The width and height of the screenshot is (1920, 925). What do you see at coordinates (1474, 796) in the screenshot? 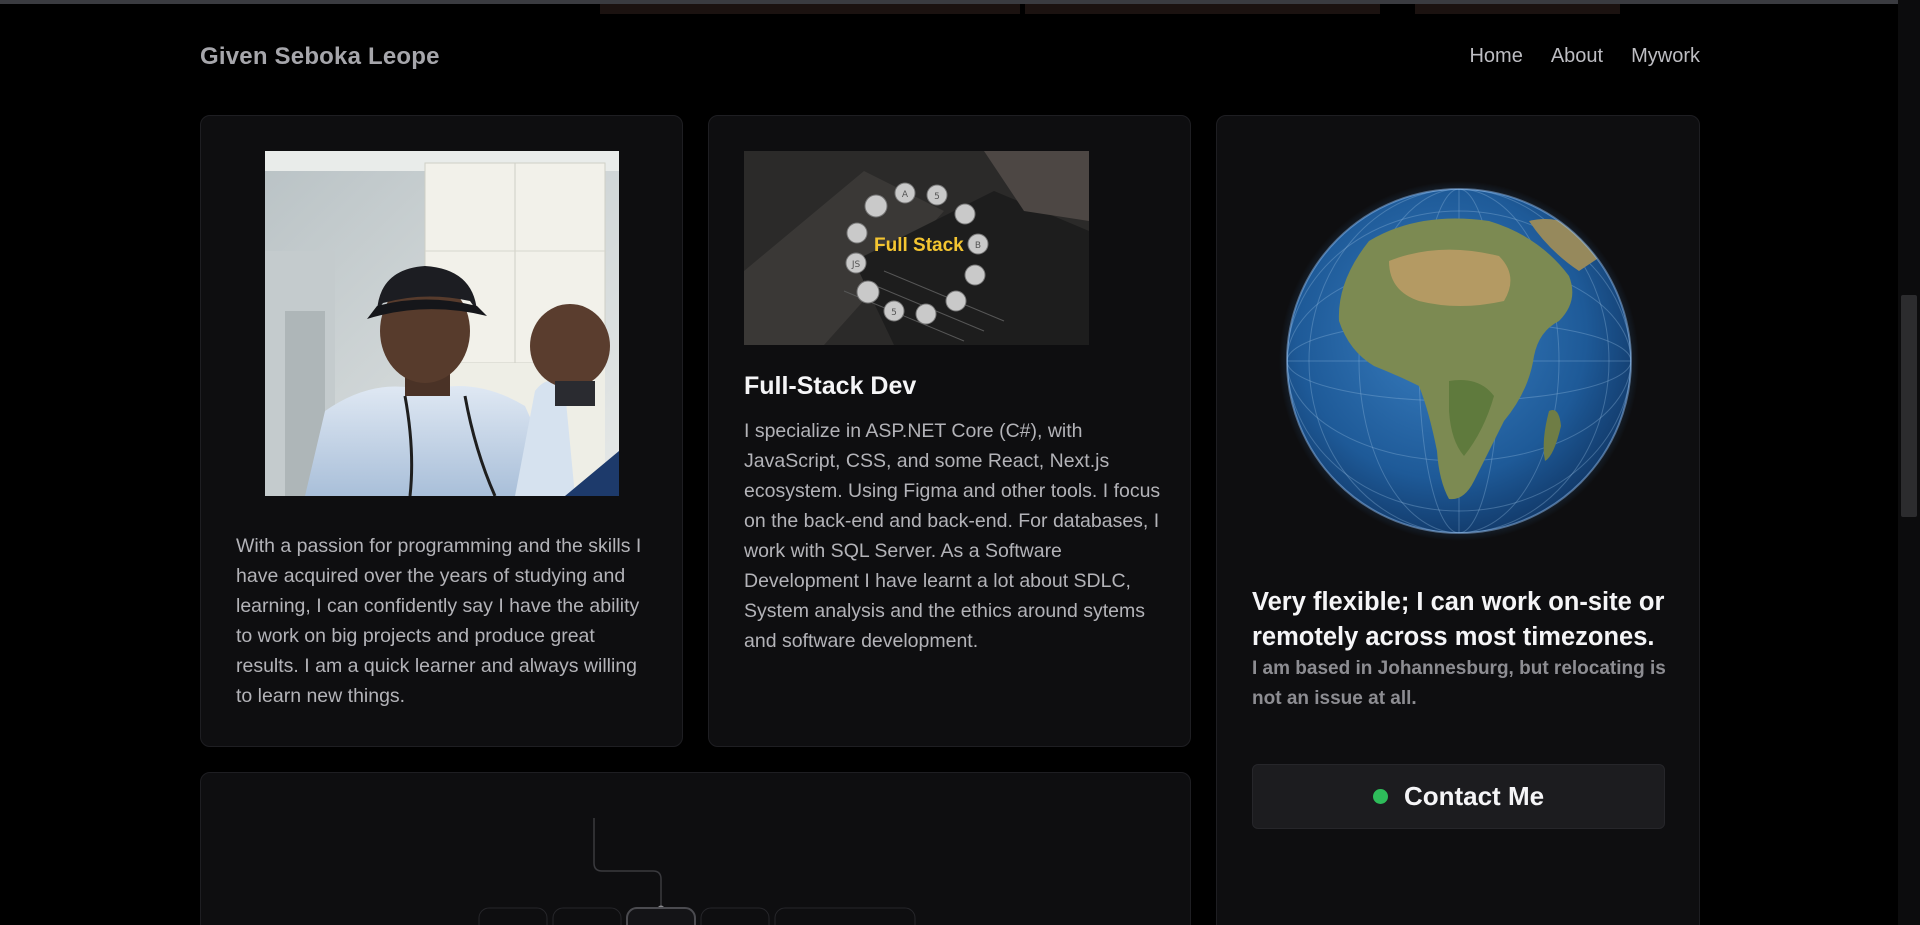
I see `contact-label: Contact Me` at bounding box center [1474, 796].